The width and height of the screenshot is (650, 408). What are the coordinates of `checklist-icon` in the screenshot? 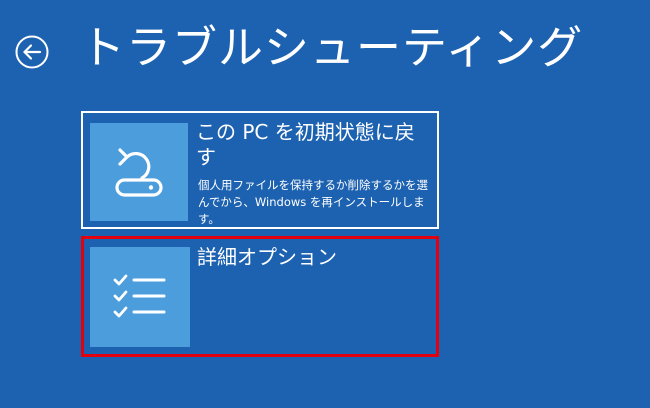 It's located at (140, 297).